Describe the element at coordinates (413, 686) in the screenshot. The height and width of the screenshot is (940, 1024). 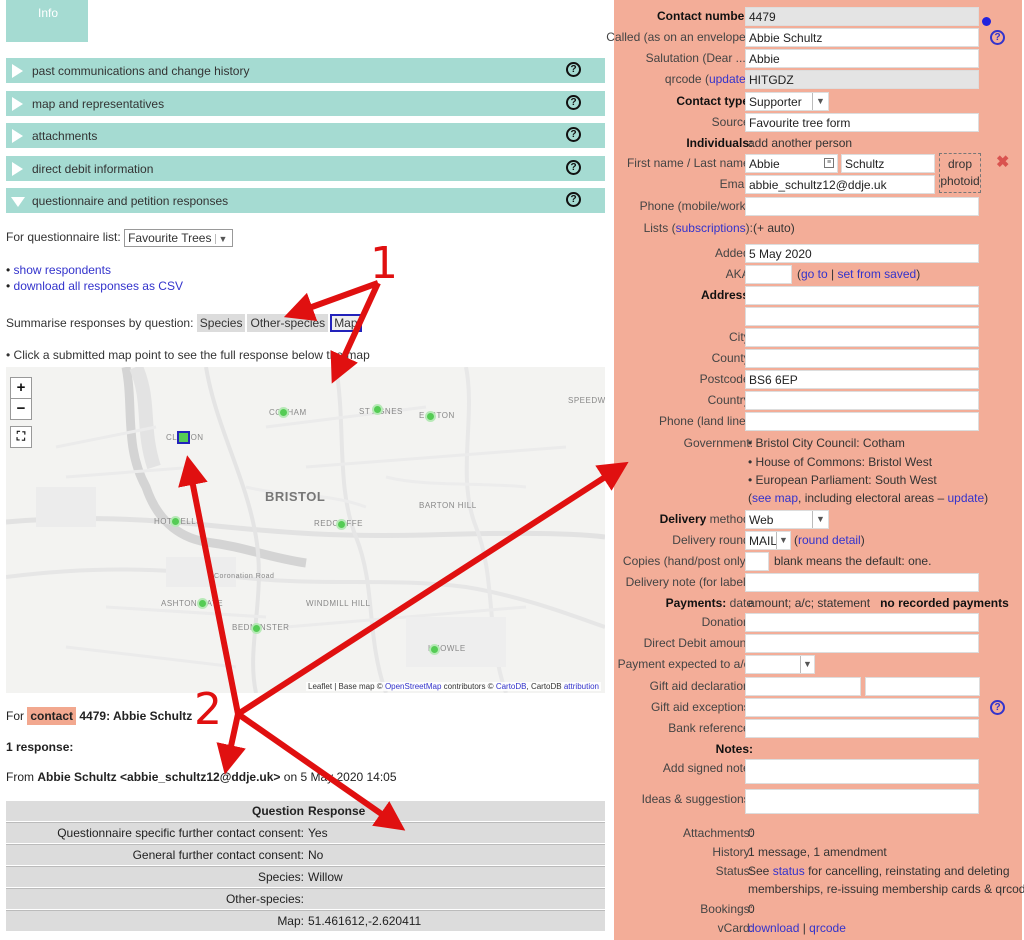
I see `osm-link: OpenStreetMap` at that location.